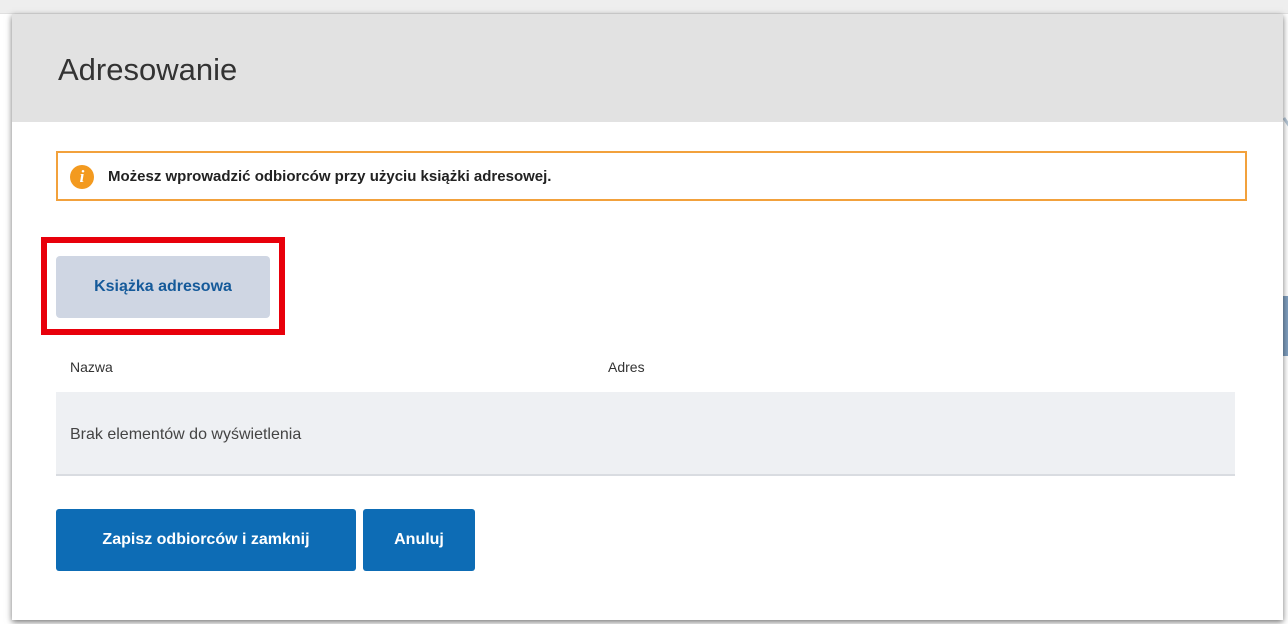  I want to click on address-book-button: Książka adresowa, so click(163, 287).